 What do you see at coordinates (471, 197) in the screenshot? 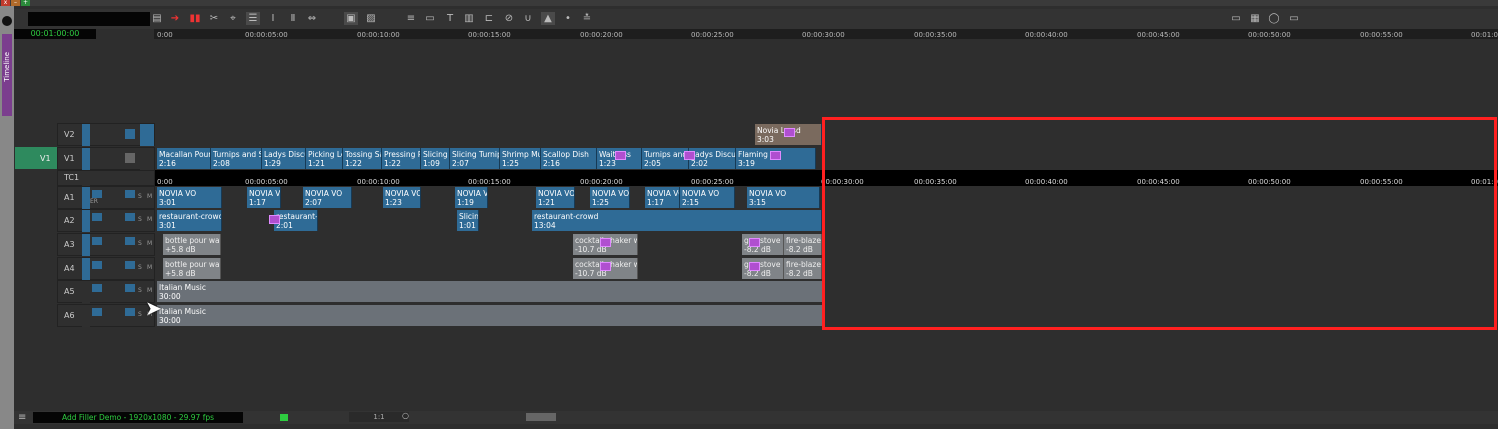
I see `clip: NOVIA VO1:19` at bounding box center [471, 197].